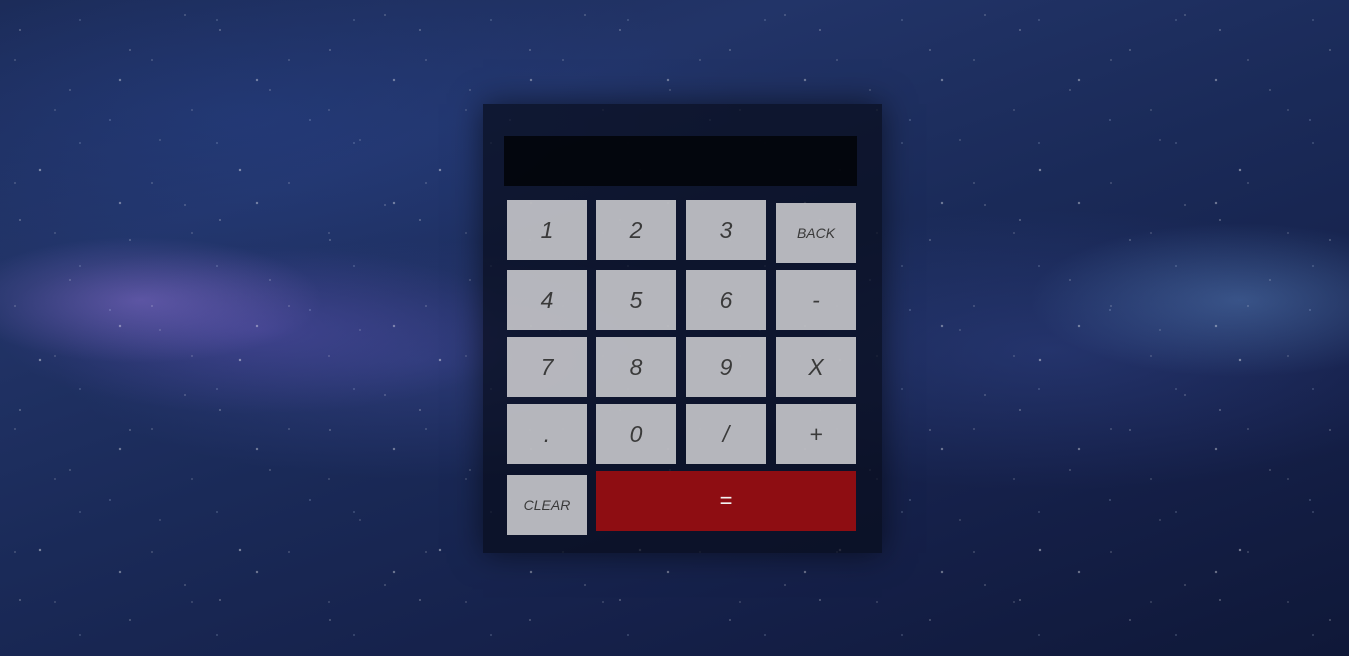  What do you see at coordinates (816, 367) in the screenshot?
I see `multiply-button: X` at bounding box center [816, 367].